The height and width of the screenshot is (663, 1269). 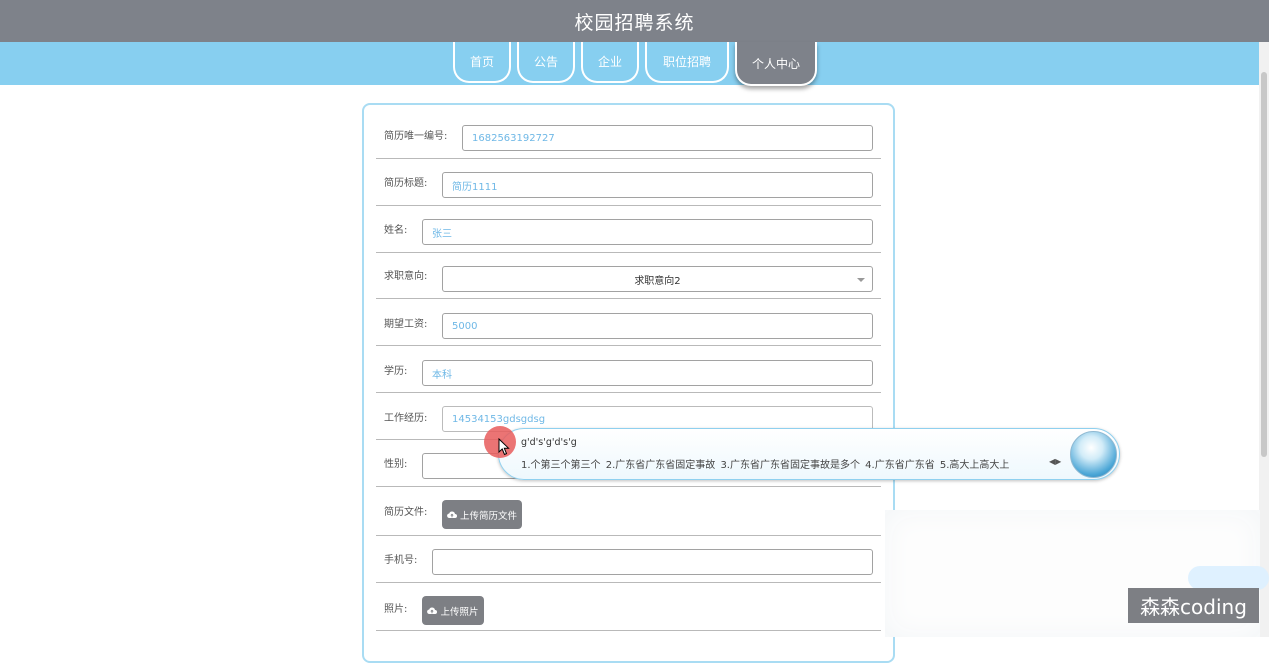 What do you see at coordinates (499, 419) in the screenshot?
I see `work-experience-value: 14534153gdsgdsg` at bounding box center [499, 419].